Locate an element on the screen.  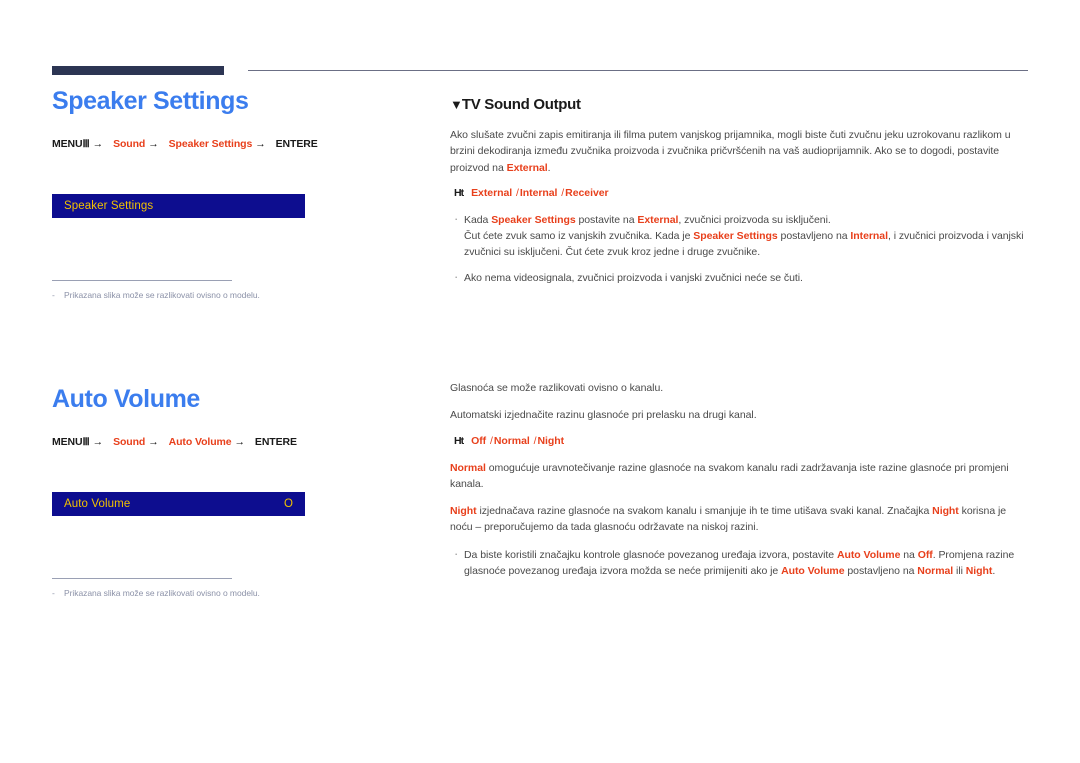
breadcrumb-speaker-settings: MENUⅢ → Sound → Speaker Settings → ENTERE is located at coordinates (236, 144).